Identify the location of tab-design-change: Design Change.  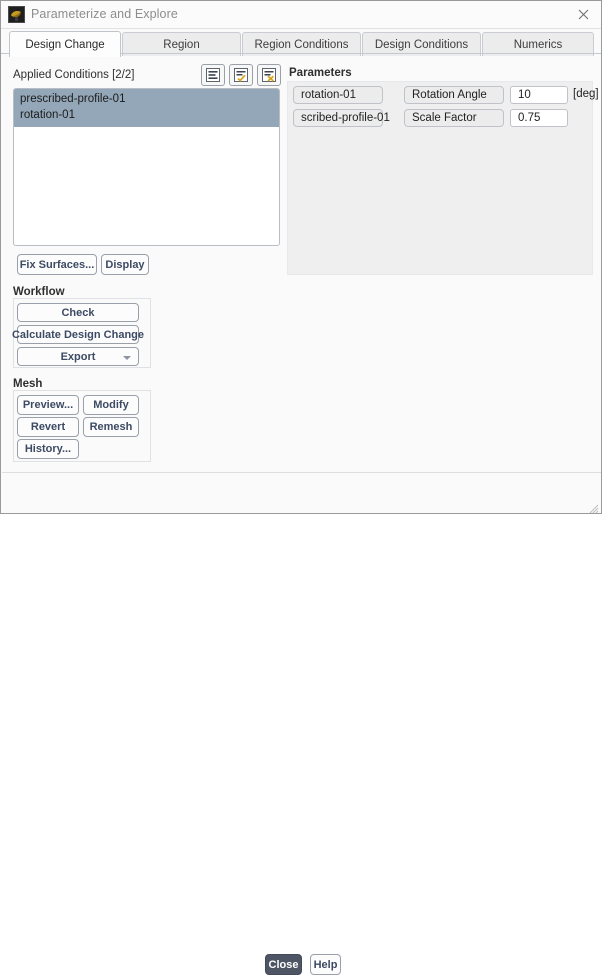
(65, 44).